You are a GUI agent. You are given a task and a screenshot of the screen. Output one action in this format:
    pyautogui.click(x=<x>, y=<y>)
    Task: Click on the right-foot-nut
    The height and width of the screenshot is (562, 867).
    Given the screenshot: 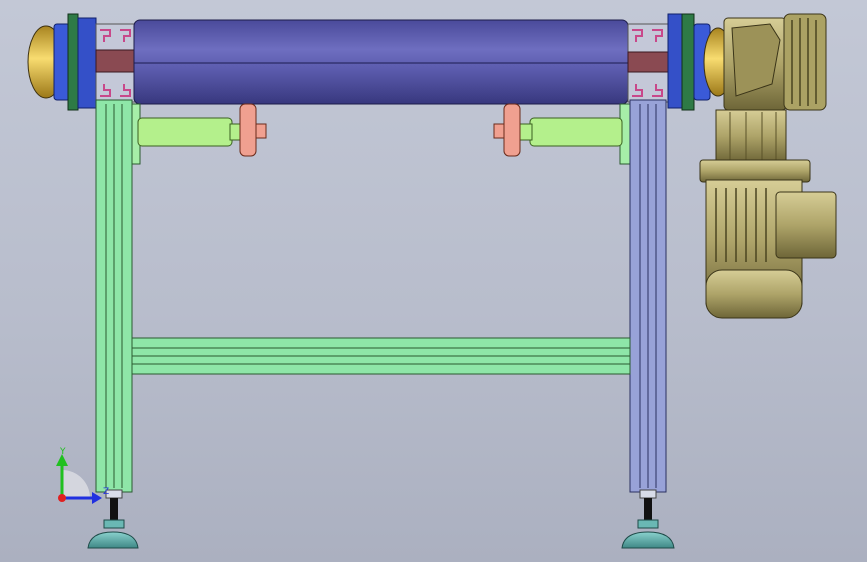 What is the action you would take?
    pyautogui.click(x=648, y=524)
    